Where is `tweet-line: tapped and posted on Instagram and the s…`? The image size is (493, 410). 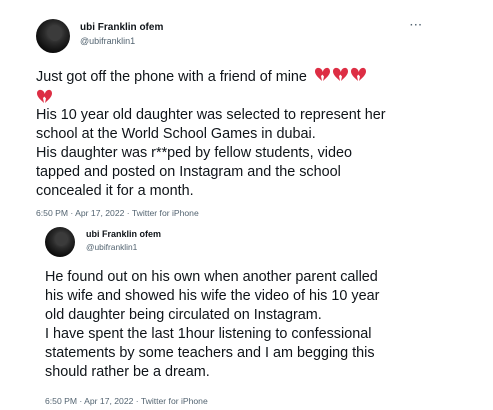 tweet-line: tapped and posted on Instagram and the s… is located at coordinates (188, 172).